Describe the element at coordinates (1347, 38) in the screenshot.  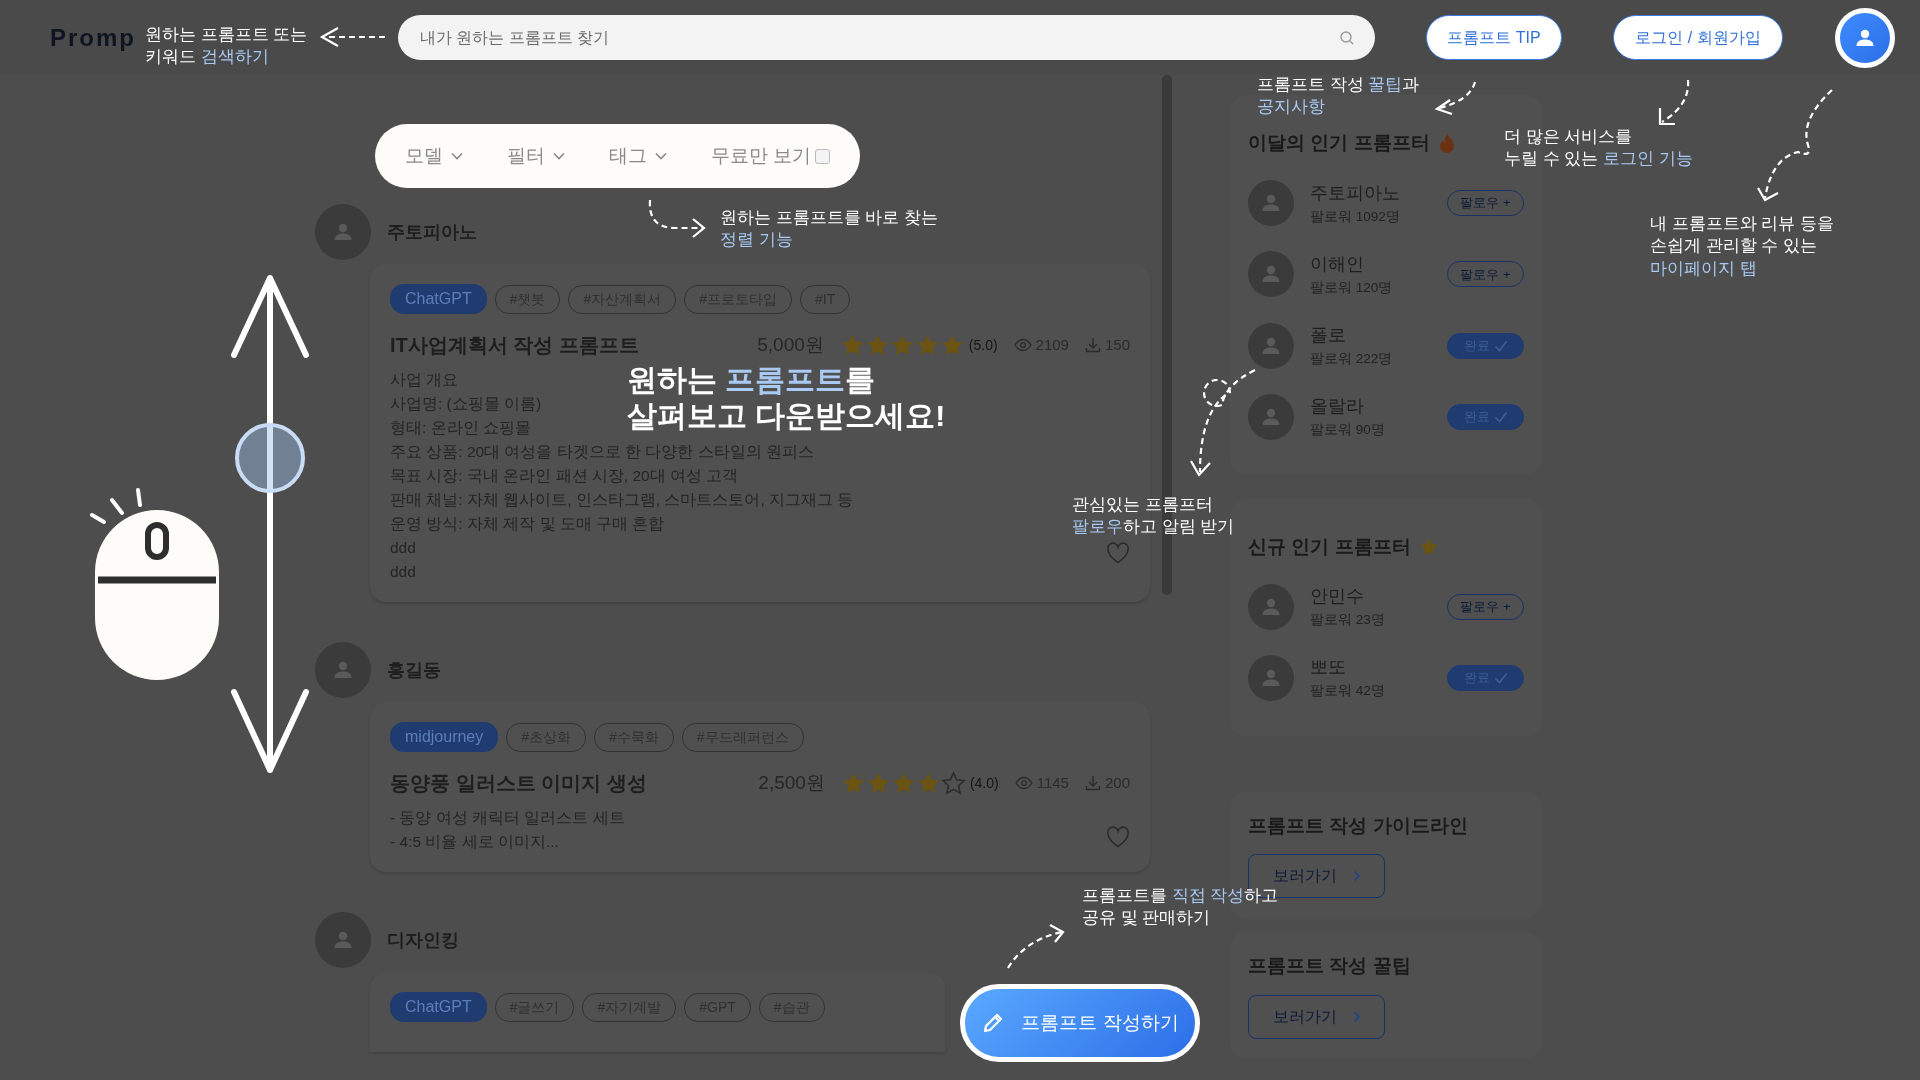
I see `search-icon` at that location.